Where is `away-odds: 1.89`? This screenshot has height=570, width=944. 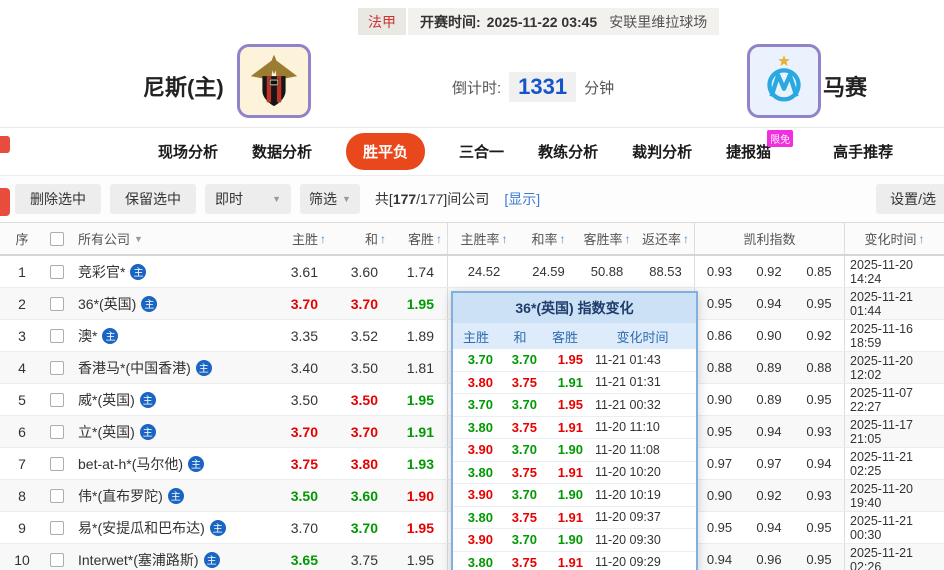
away-odds: 1.89 is located at coordinates (419, 335).